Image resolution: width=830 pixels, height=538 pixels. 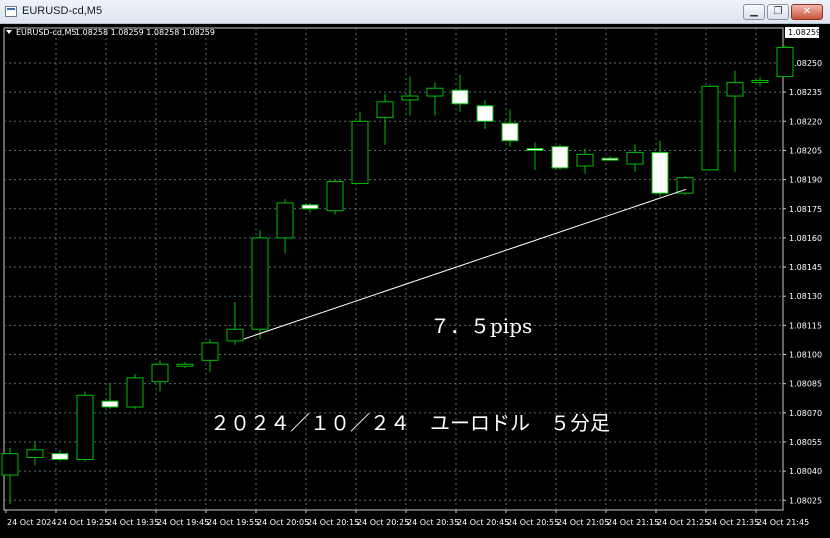 What do you see at coordinates (283, 522) in the screenshot?
I see `x-tick-label: 24 Oct 20:05` at bounding box center [283, 522].